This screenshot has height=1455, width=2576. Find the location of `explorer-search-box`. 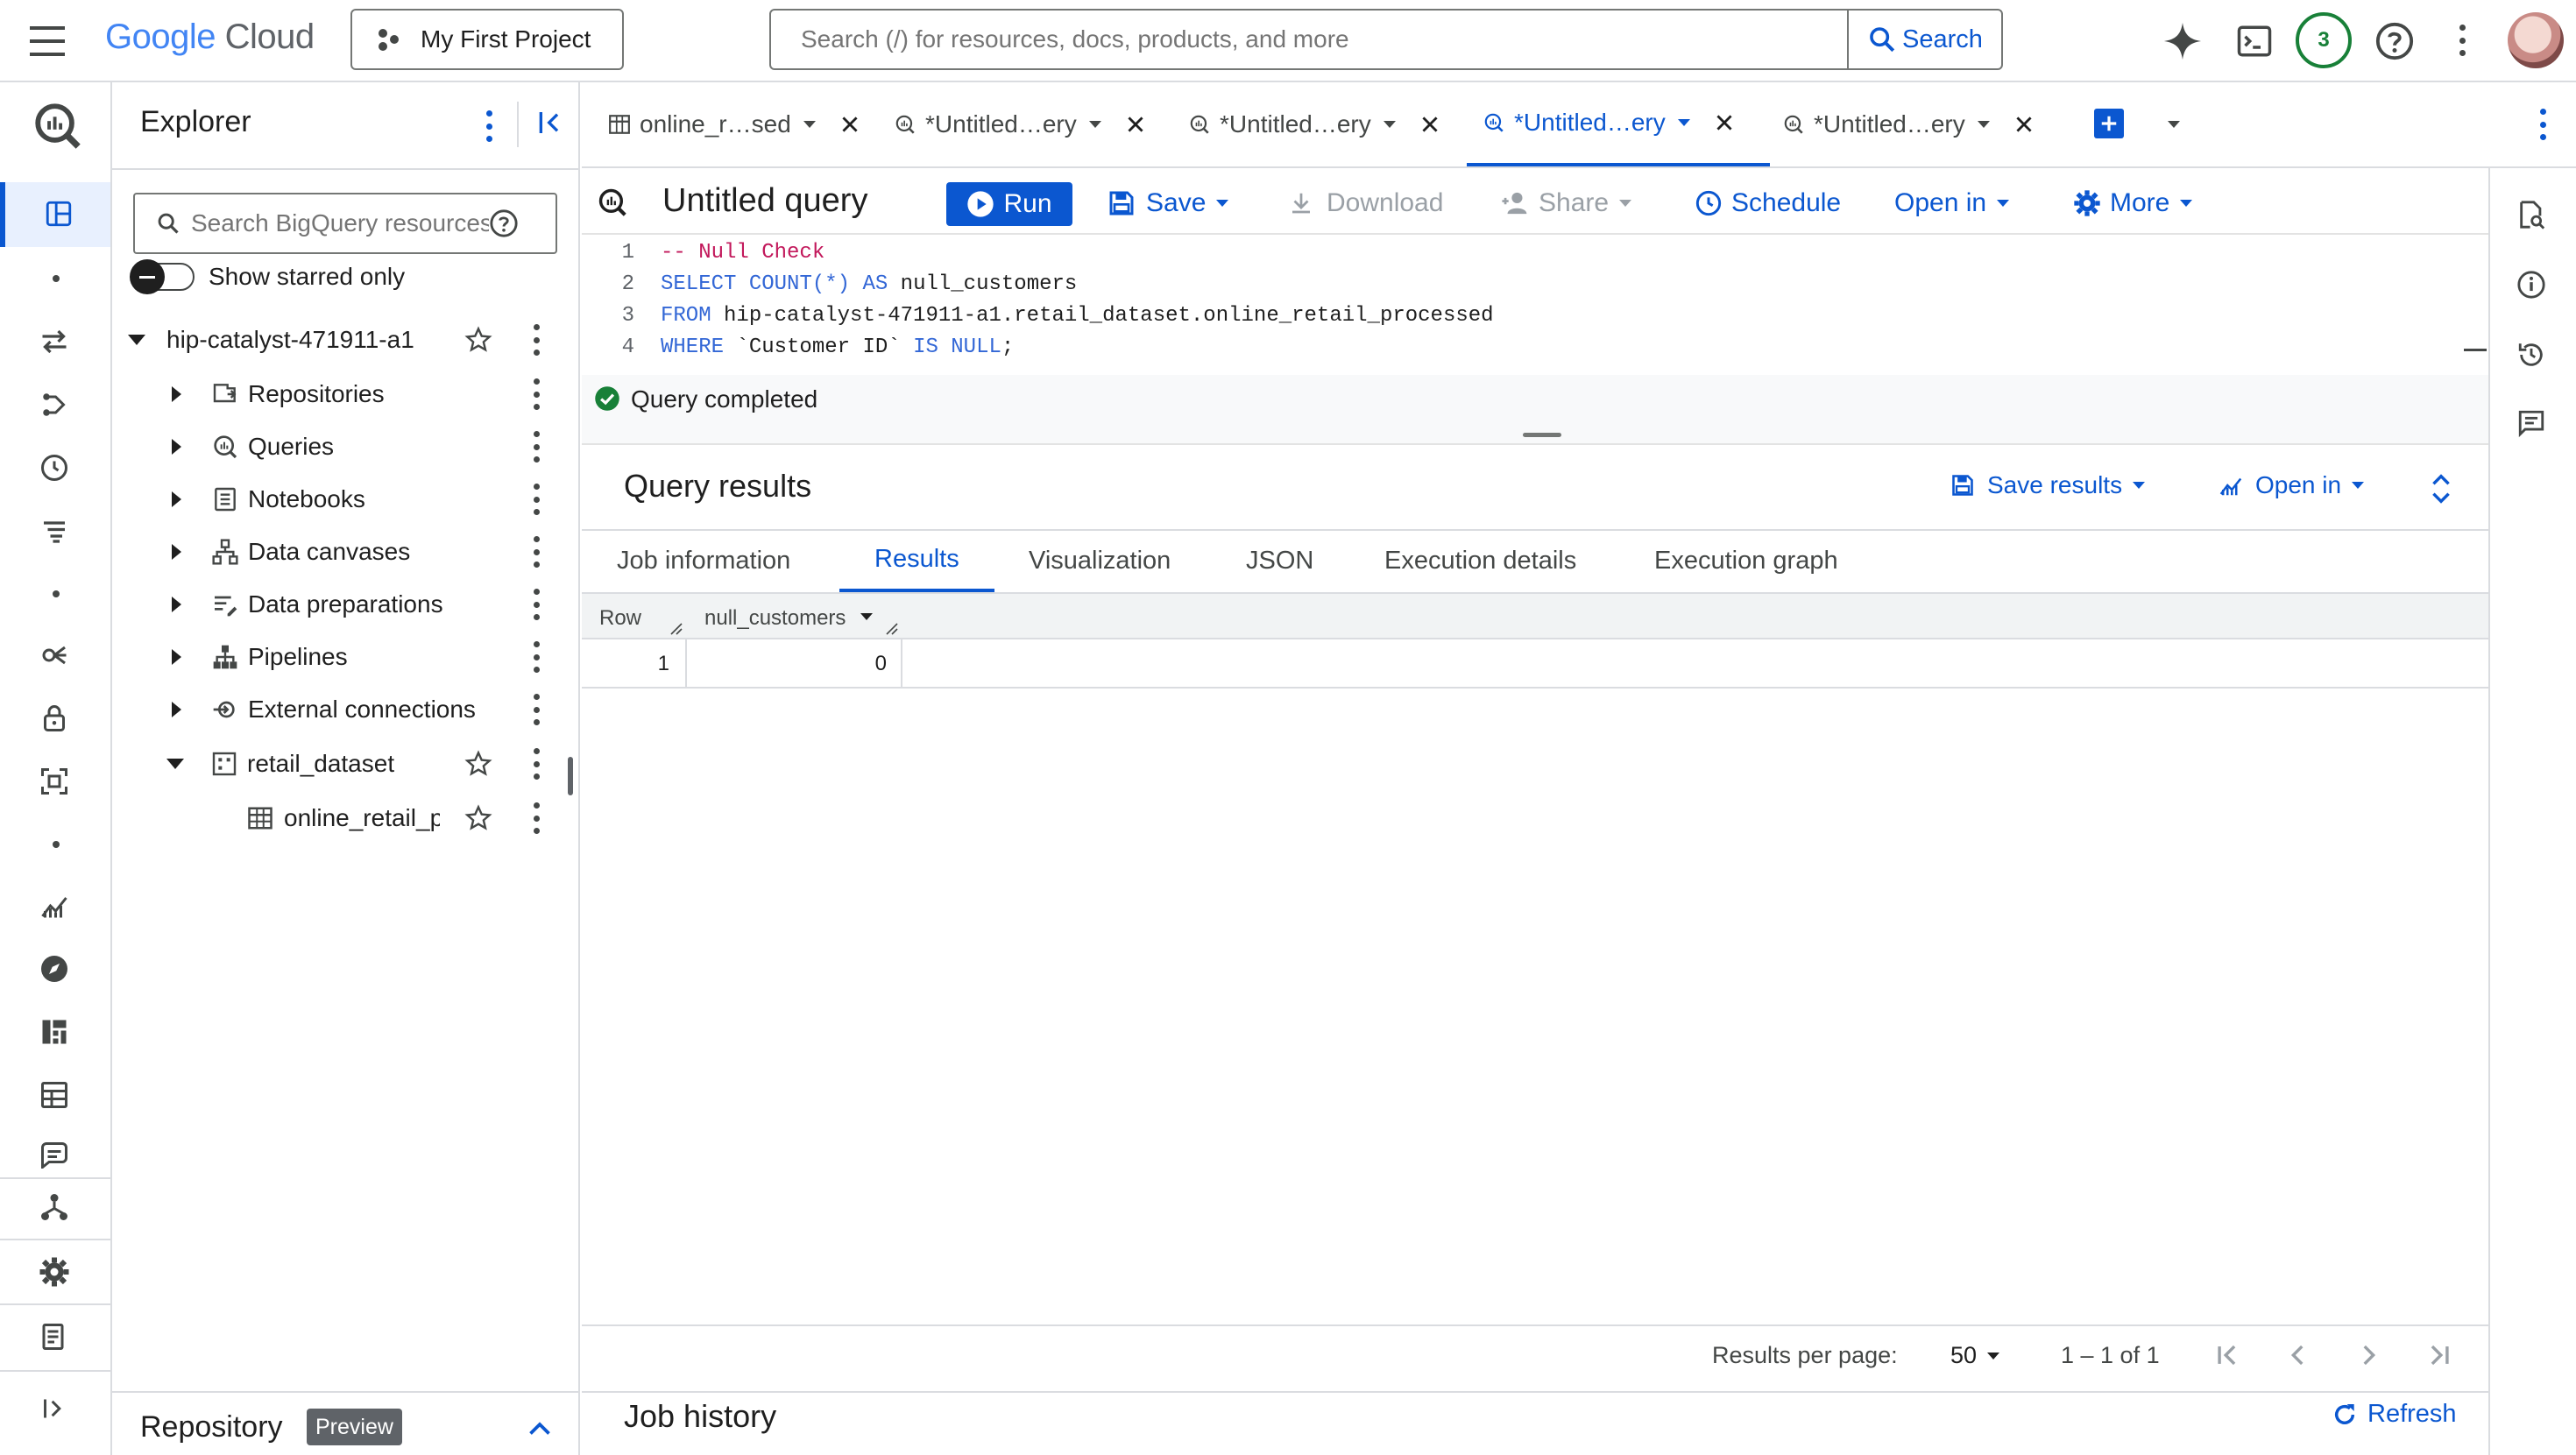

explorer-search-box is located at coordinates (345, 223).